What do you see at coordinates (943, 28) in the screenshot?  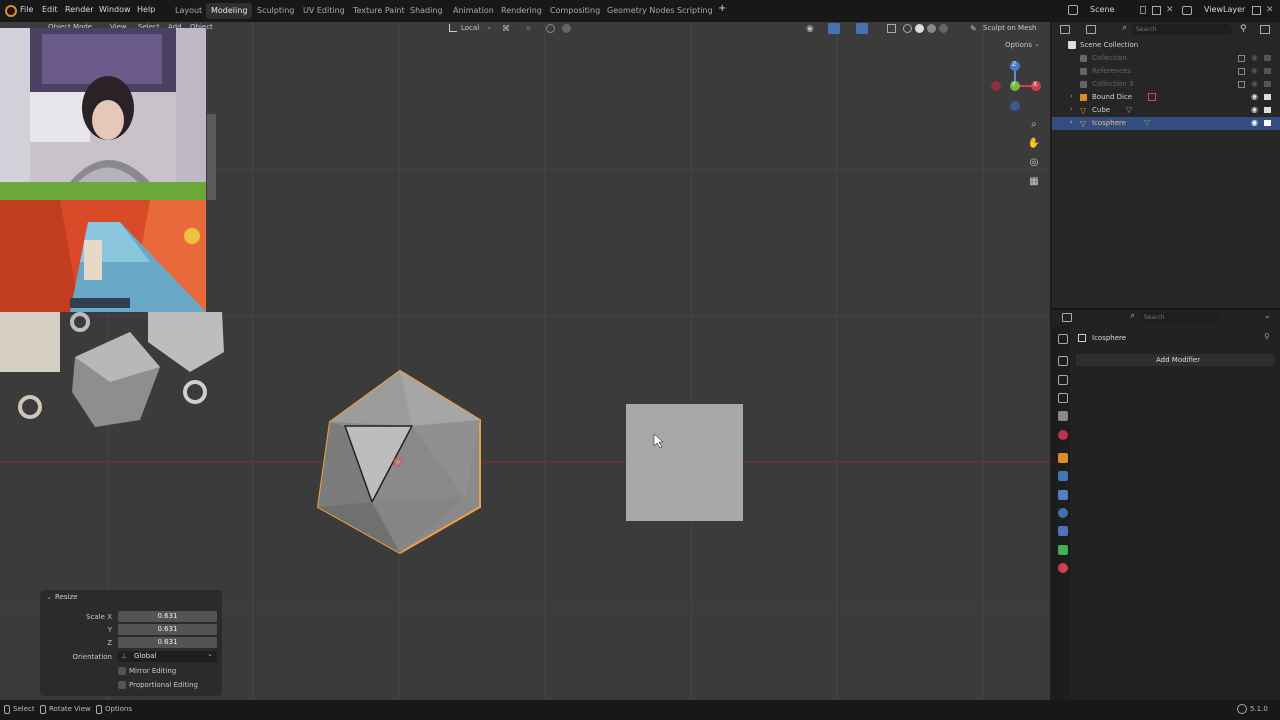 I see `rendered-shading-icon` at bounding box center [943, 28].